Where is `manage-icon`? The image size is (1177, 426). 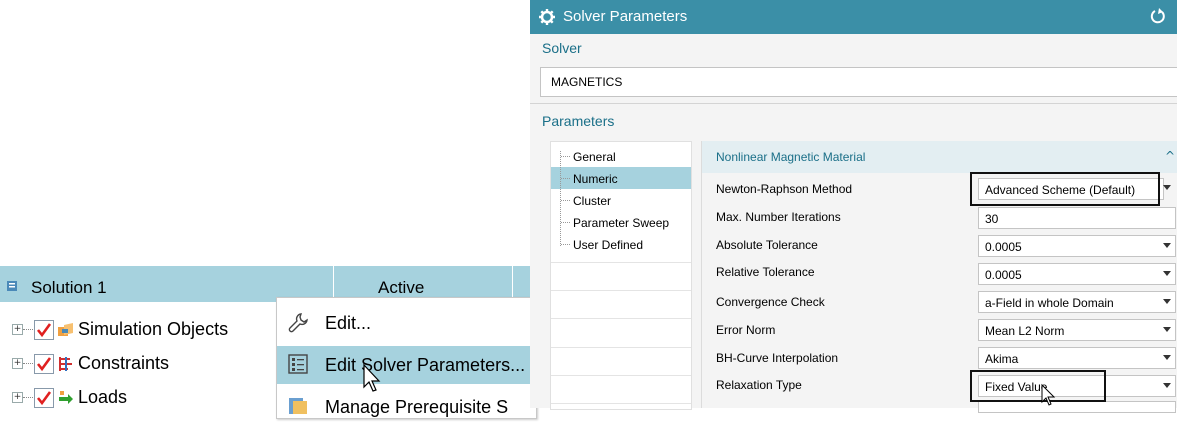
manage-icon is located at coordinates (298, 406).